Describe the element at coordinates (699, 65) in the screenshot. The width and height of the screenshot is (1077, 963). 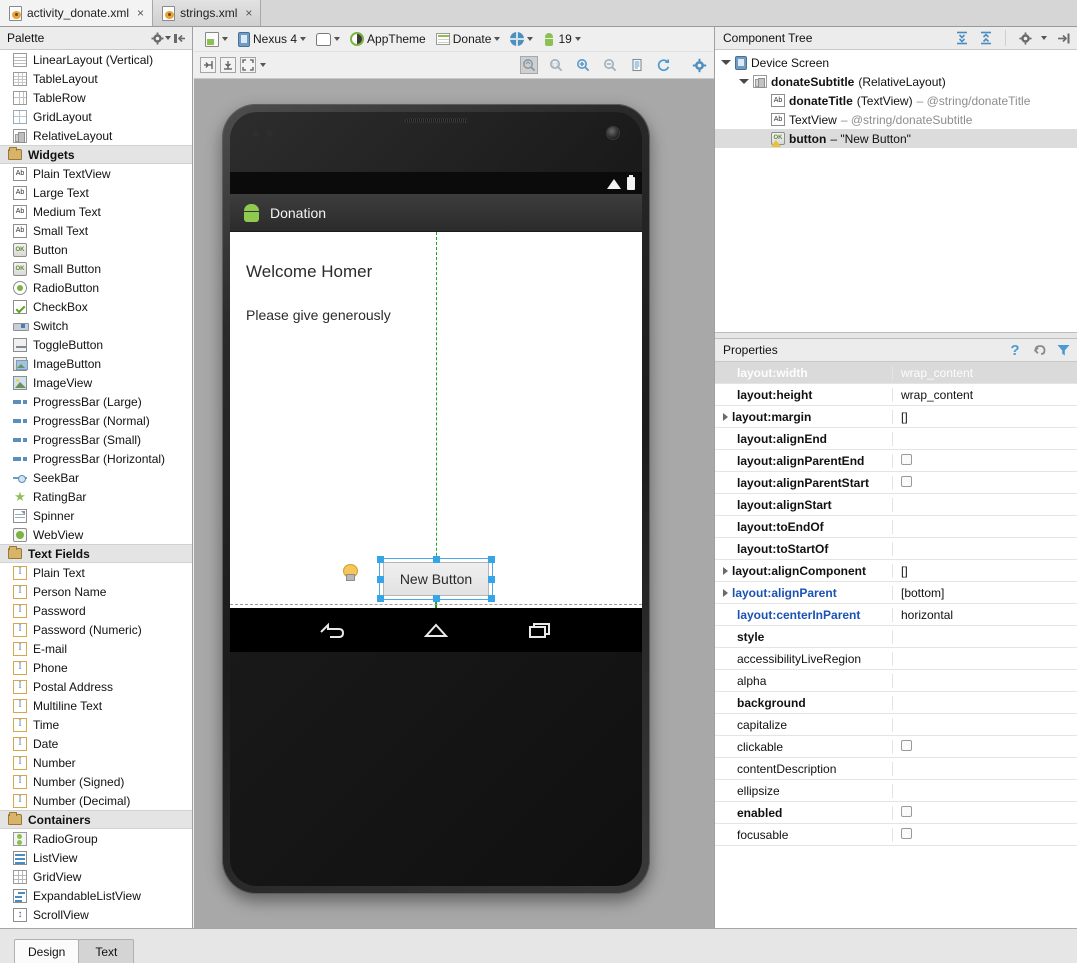
I see `settings-gear-icon` at that location.